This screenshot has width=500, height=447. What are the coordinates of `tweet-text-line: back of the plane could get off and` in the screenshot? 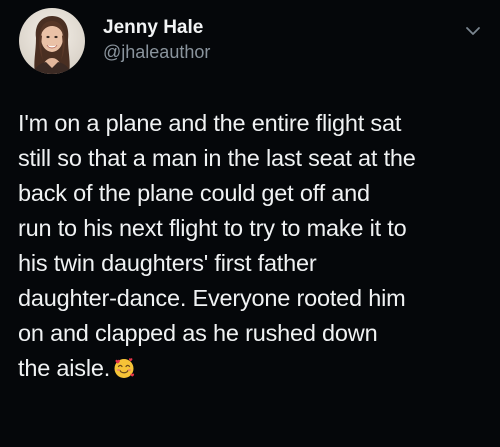 It's located at (194, 193).